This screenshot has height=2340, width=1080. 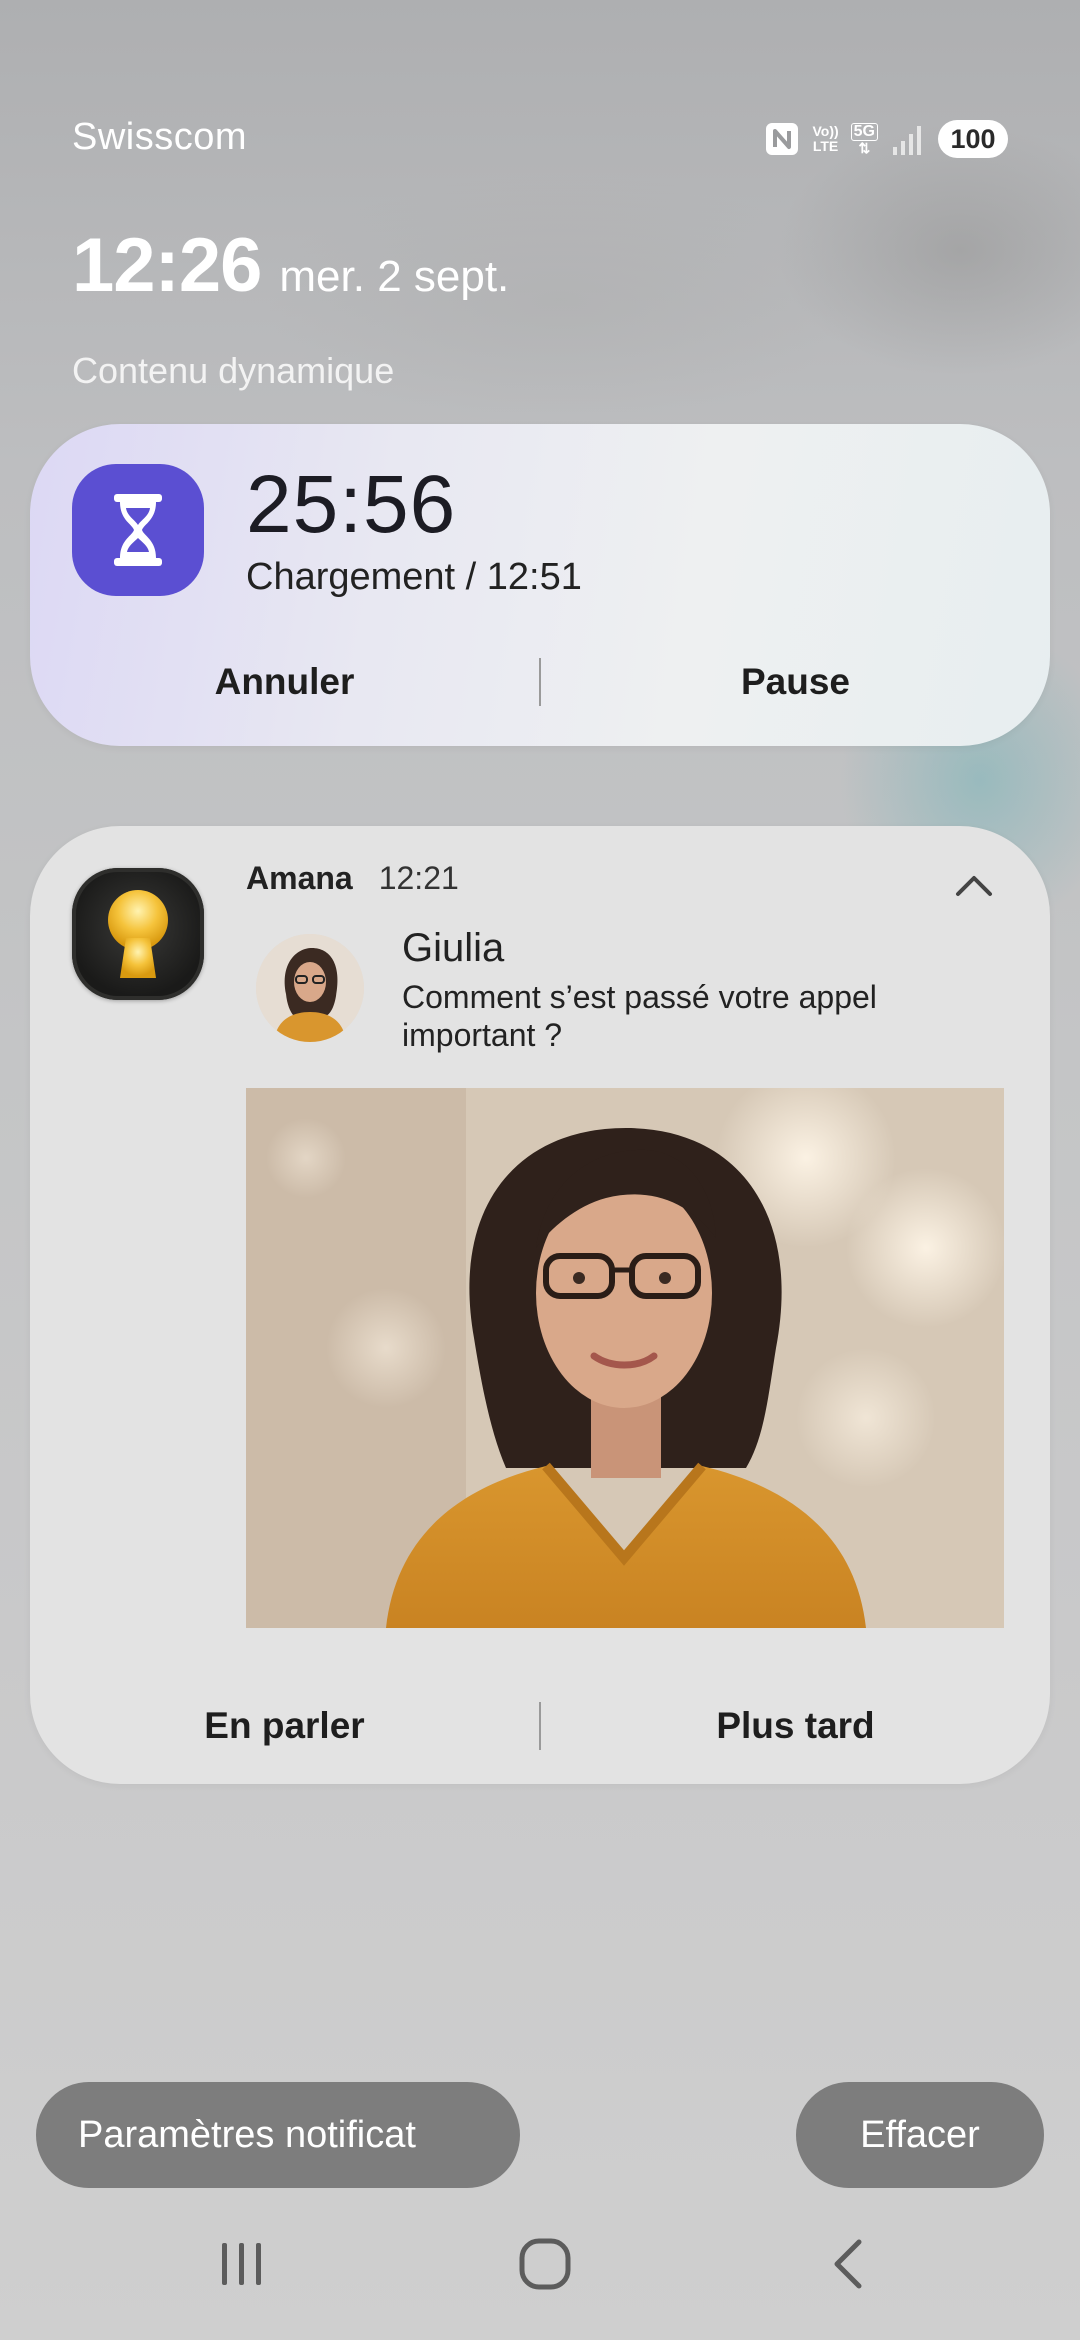 I want to click on notification-time: 12:21, so click(x=418, y=878).